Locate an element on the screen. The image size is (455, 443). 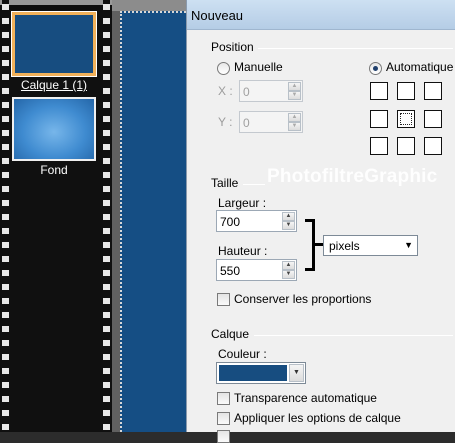
workspace-top-edge is located at coordinates (149, 5).